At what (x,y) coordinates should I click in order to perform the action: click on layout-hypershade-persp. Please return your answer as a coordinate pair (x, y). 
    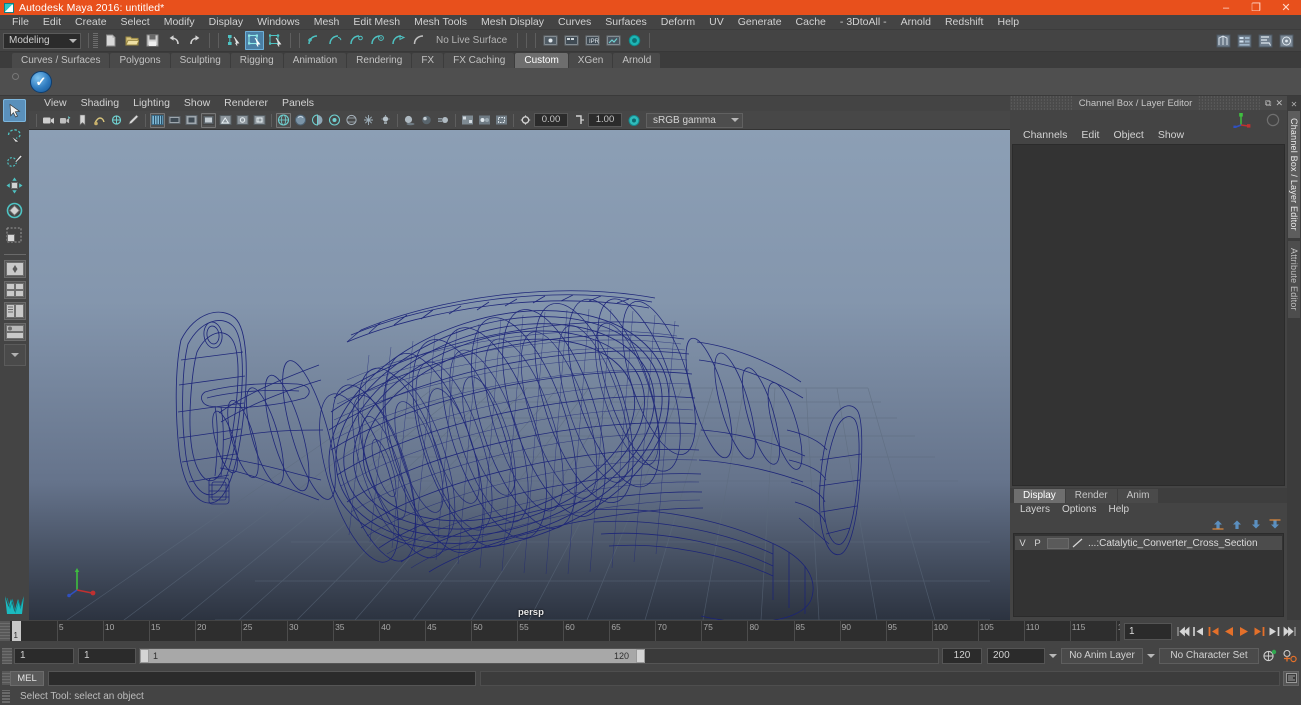
    Looking at the image, I should click on (14, 332).